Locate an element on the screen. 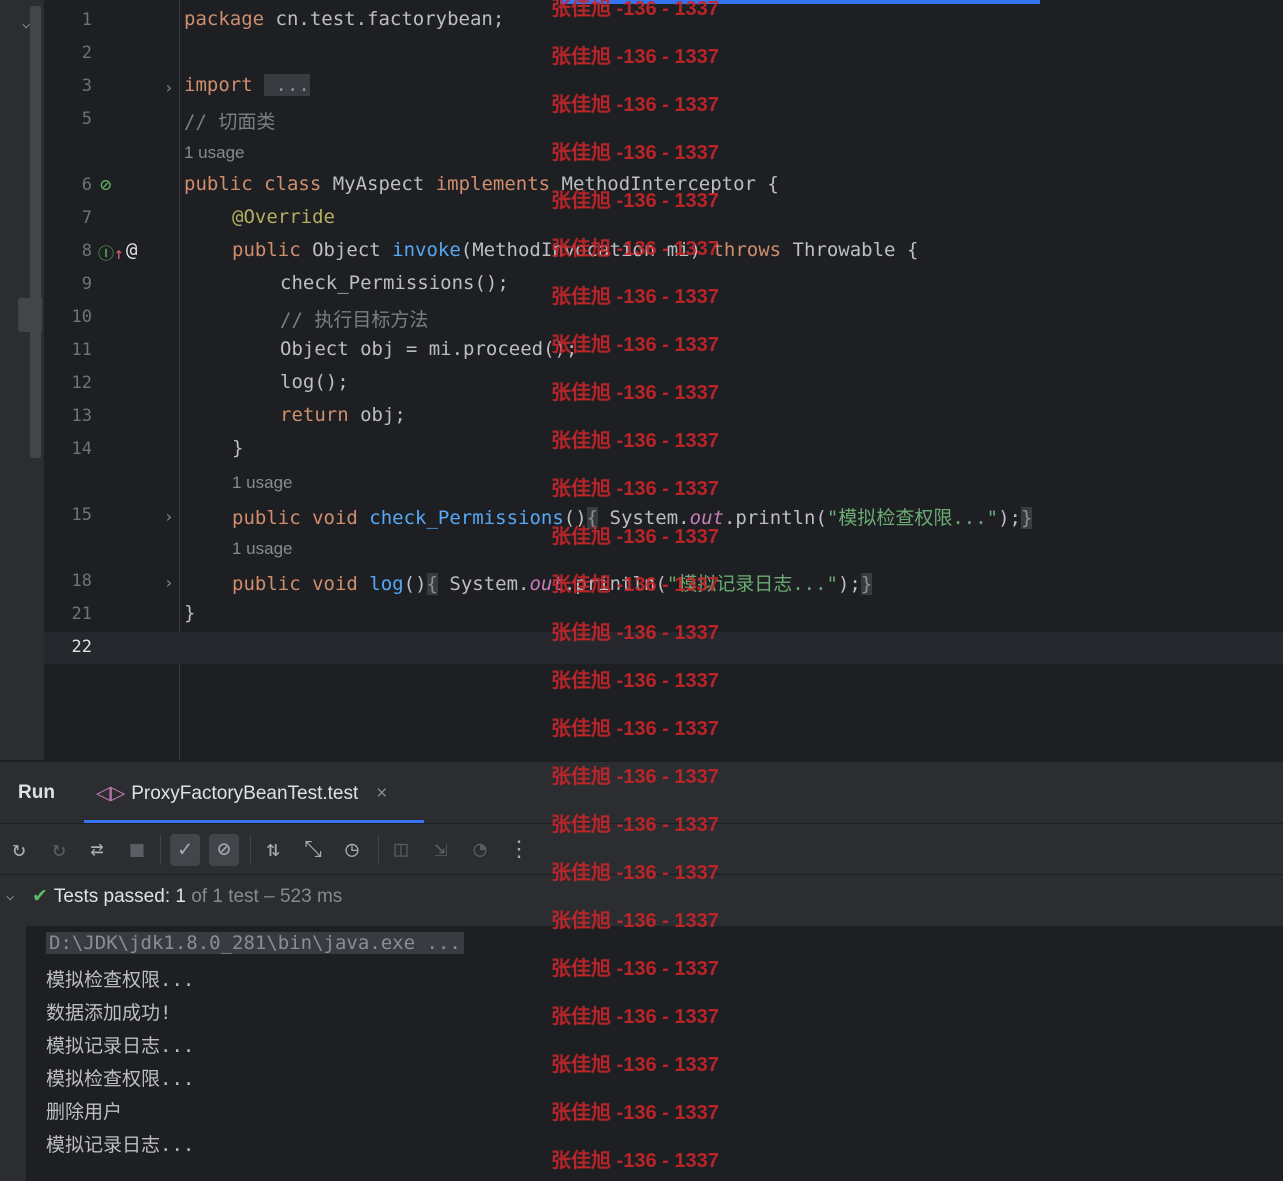  scrollbar-track is located at coordinates (35, 232).